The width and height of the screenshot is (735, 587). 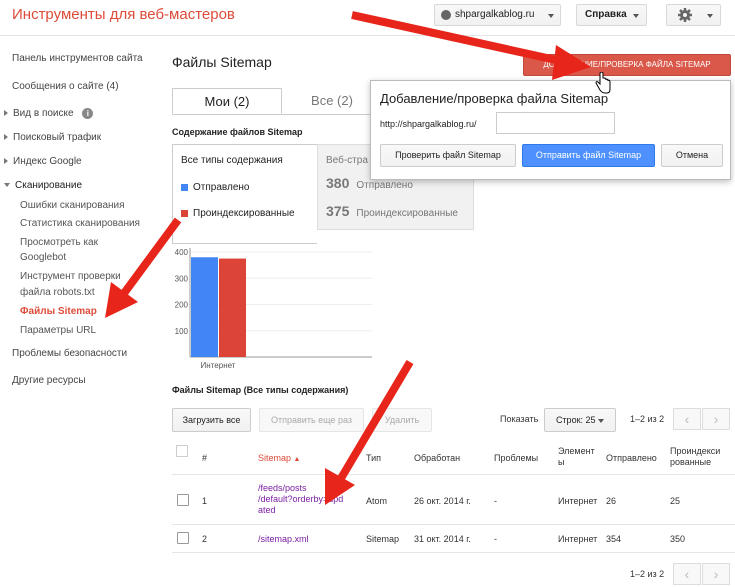 I want to click on col-num: #, so click(x=205, y=458).